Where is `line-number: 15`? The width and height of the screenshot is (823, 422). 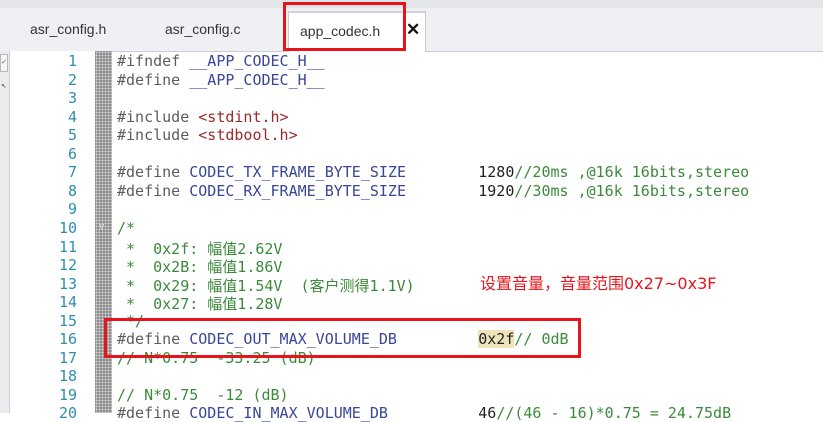
line-number: 15 is located at coordinates (67, 320).